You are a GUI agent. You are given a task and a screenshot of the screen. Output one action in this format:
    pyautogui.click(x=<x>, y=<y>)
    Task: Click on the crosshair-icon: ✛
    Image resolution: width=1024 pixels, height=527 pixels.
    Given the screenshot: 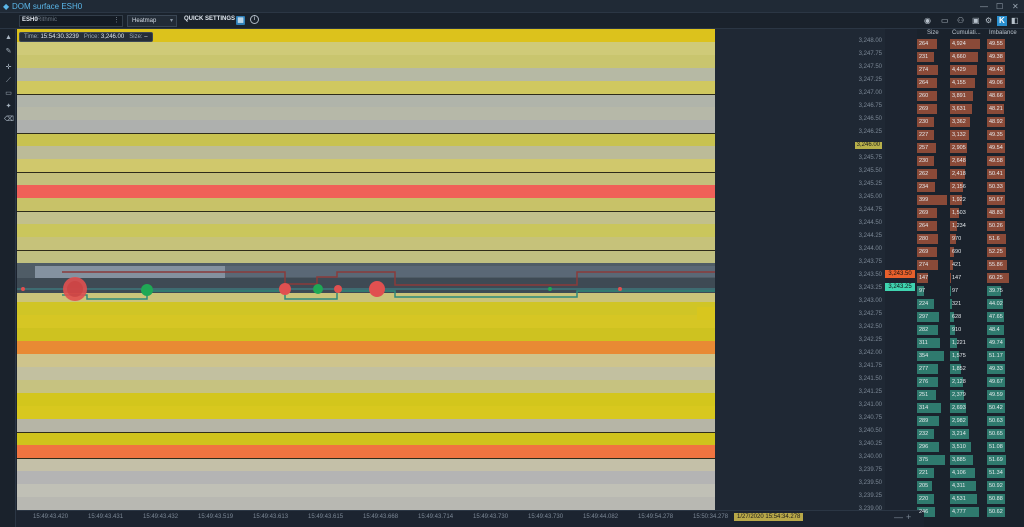 What is the action you would take?
    pyautogui.click(x=8, y=67)
    